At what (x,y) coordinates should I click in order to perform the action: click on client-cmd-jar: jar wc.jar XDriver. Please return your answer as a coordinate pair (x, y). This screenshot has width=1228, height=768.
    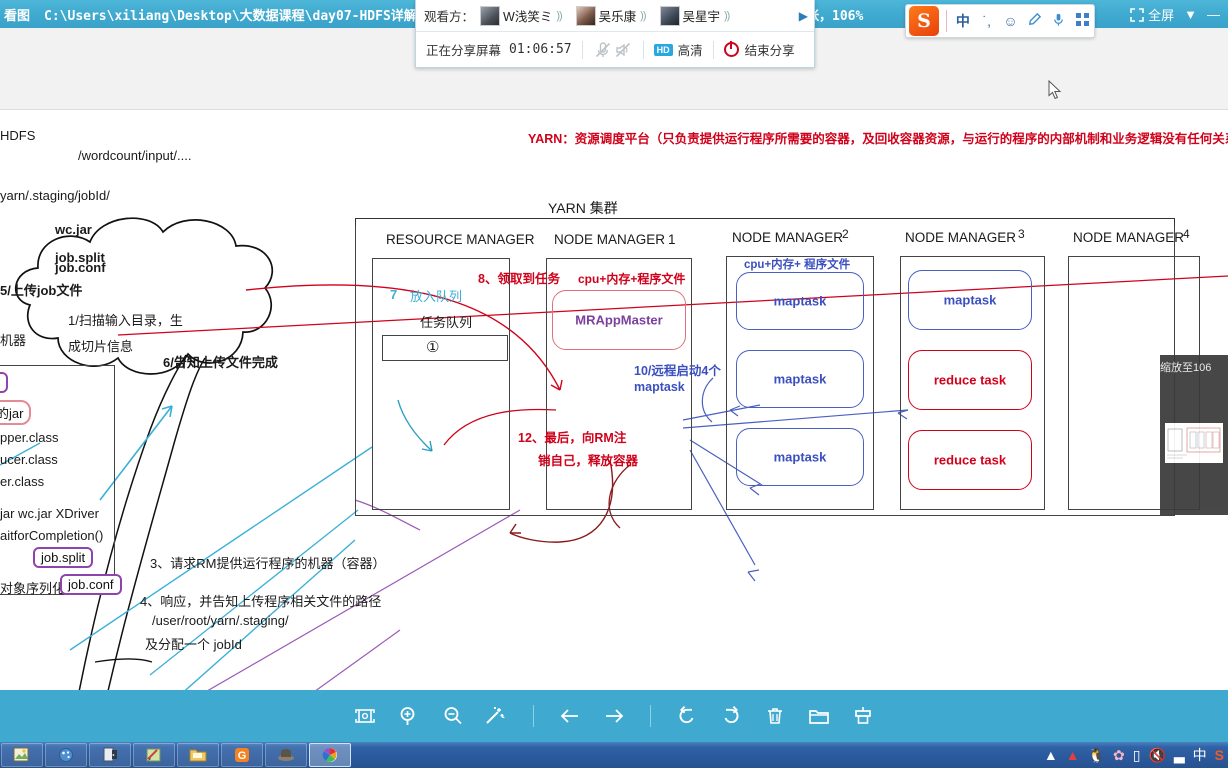
    Looking at the image, I should click on (49, 513).